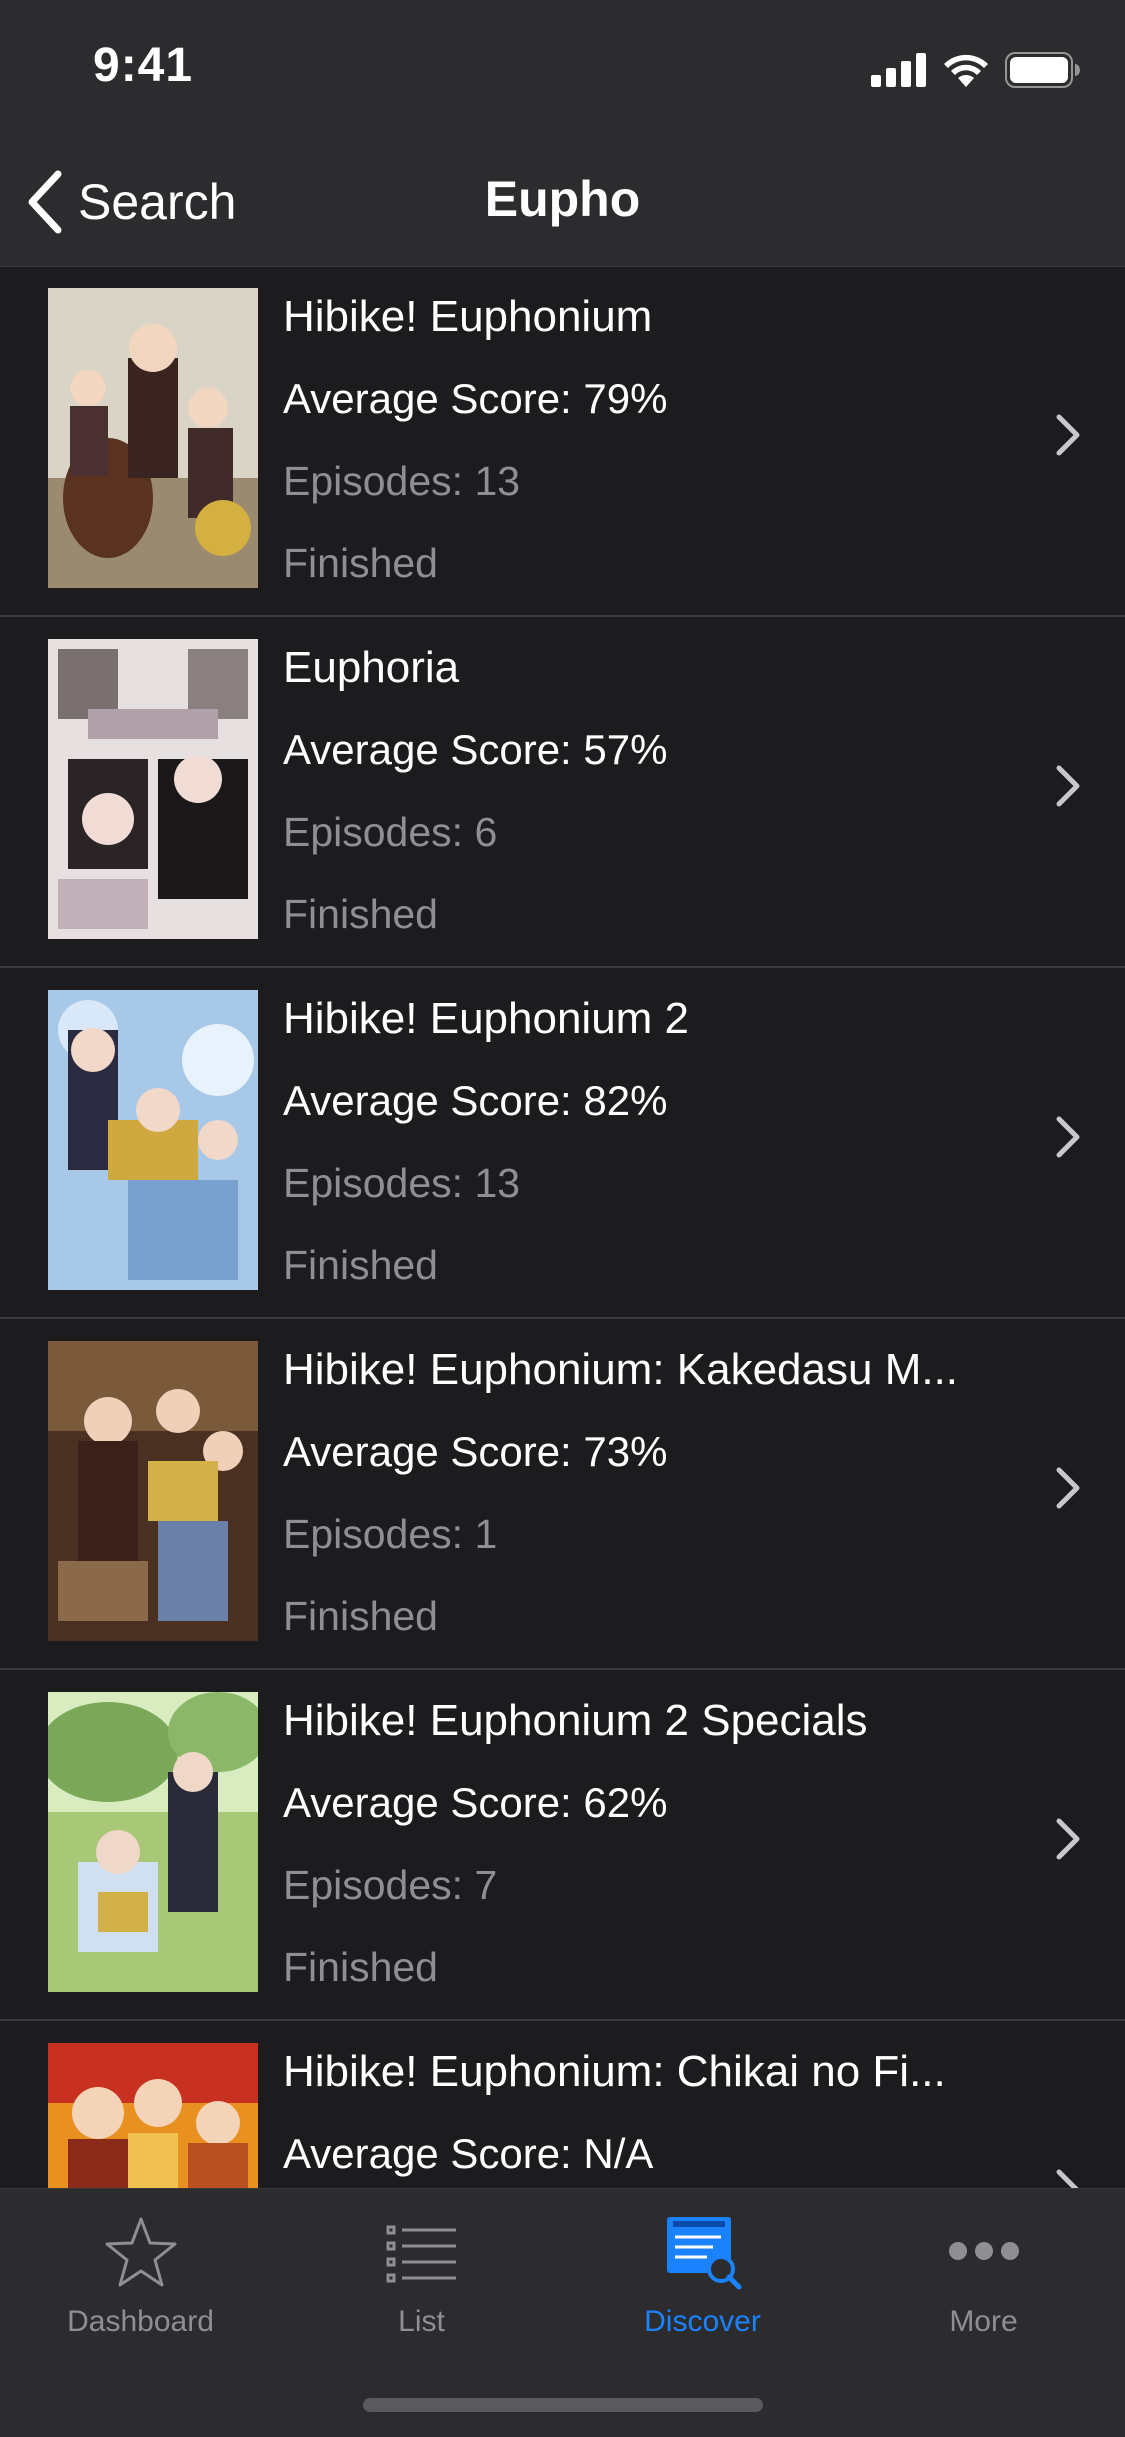 The image size is (1125, 2437). Describe the element at coordinates (421, 2321) in the screenshot. I see `tab-label: List` at that location.